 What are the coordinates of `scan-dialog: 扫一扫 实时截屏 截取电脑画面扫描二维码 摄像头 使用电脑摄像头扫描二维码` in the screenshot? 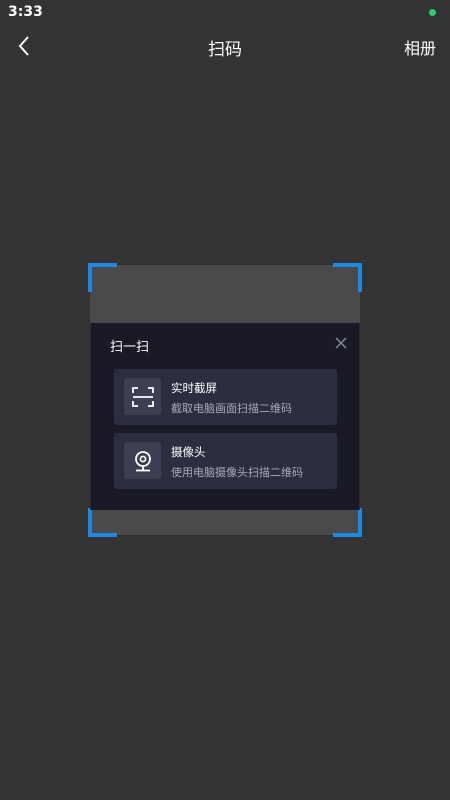 It's located at (225, 416).